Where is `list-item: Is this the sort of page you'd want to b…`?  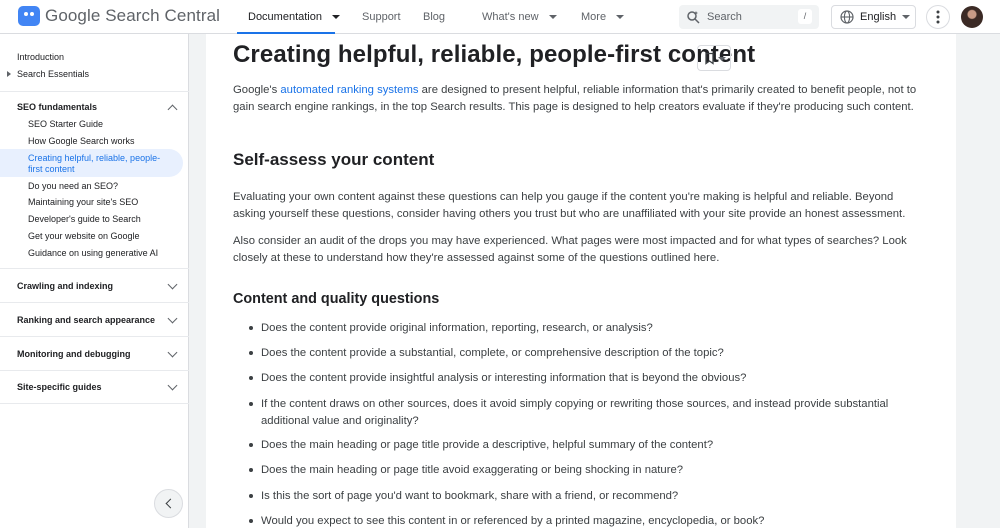
list-item: Is this the sort of page you'd want to b… is located at coordinates (587, 496).